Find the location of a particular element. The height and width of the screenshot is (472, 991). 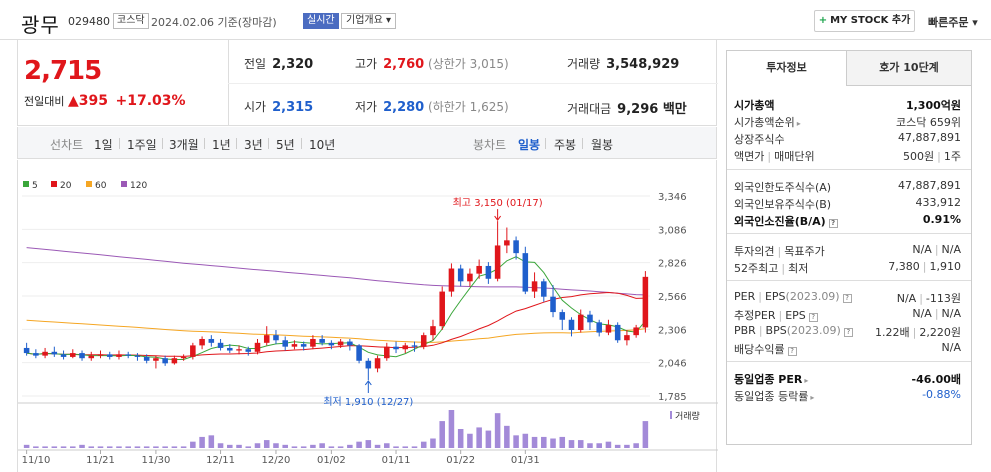

prev-close: 전일 2,320 is located at coordinates (279, 64).